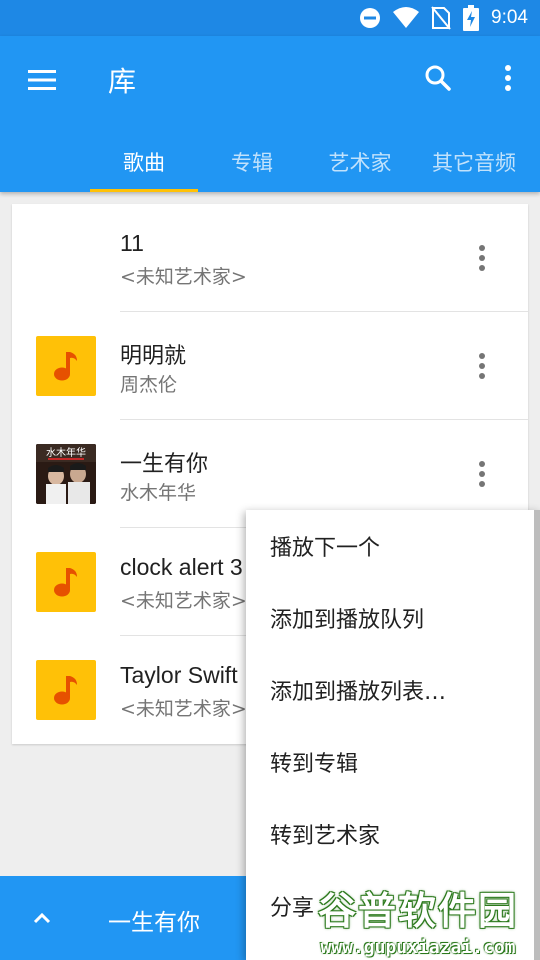  I want to click on watermark: 谷普软件园 www.gupuxiazai.com, so click(418, 920).